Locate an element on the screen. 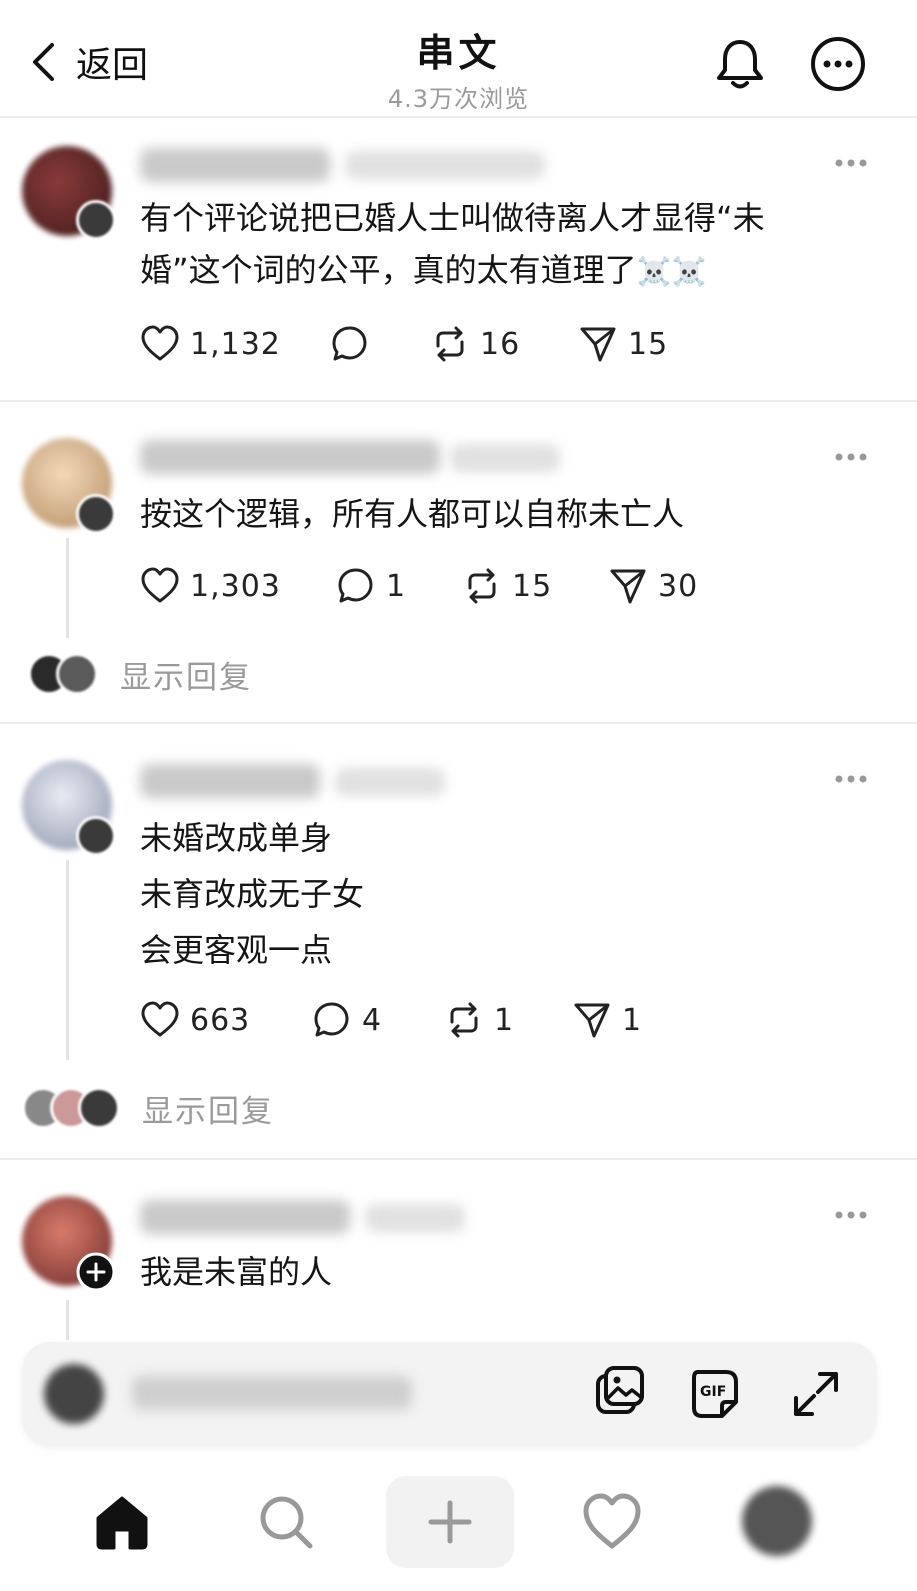 The height and width of the screenshot is (1591, 917). home-icon is located at coordinates (122, 1523).